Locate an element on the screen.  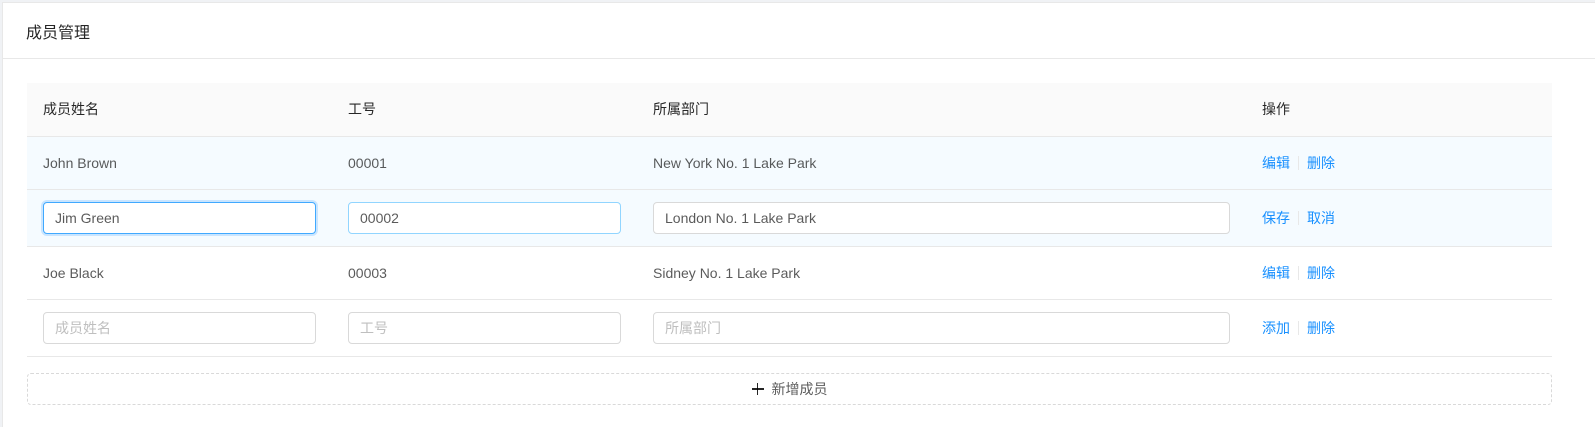
plus-icon is located at coordinates (757, 389).